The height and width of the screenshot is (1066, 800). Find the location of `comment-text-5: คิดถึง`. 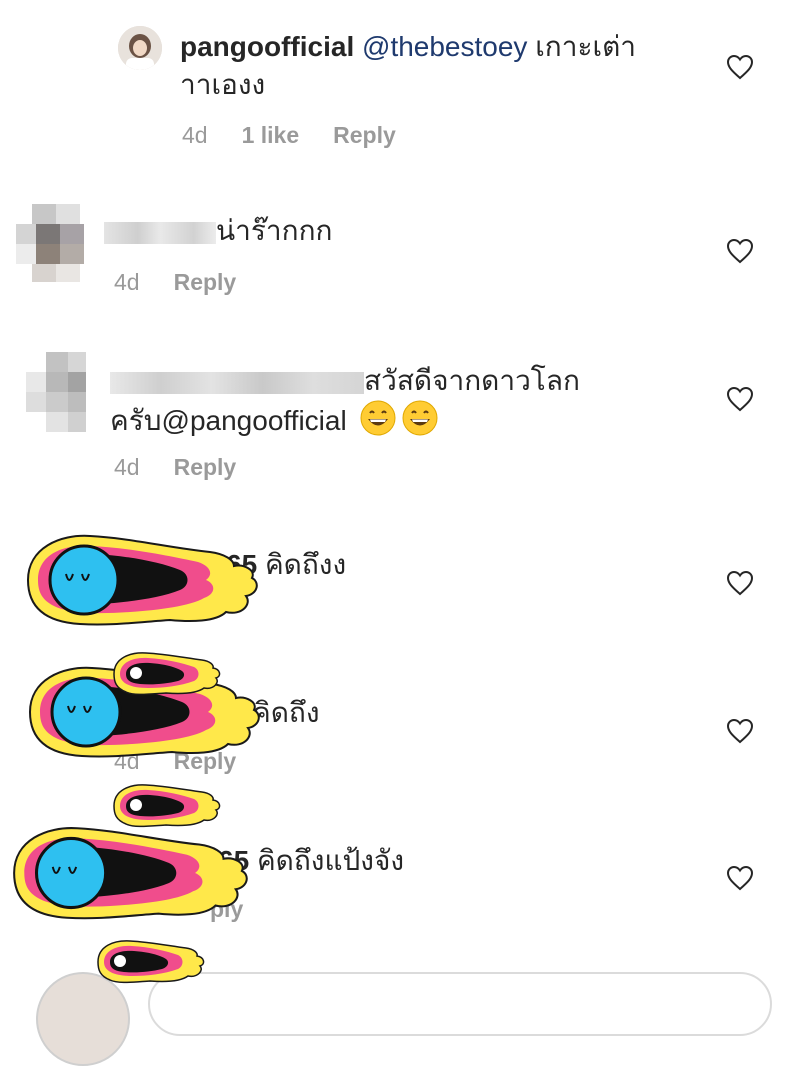

comment-text-5: คิดถึง is located at coordinates (286, 713).